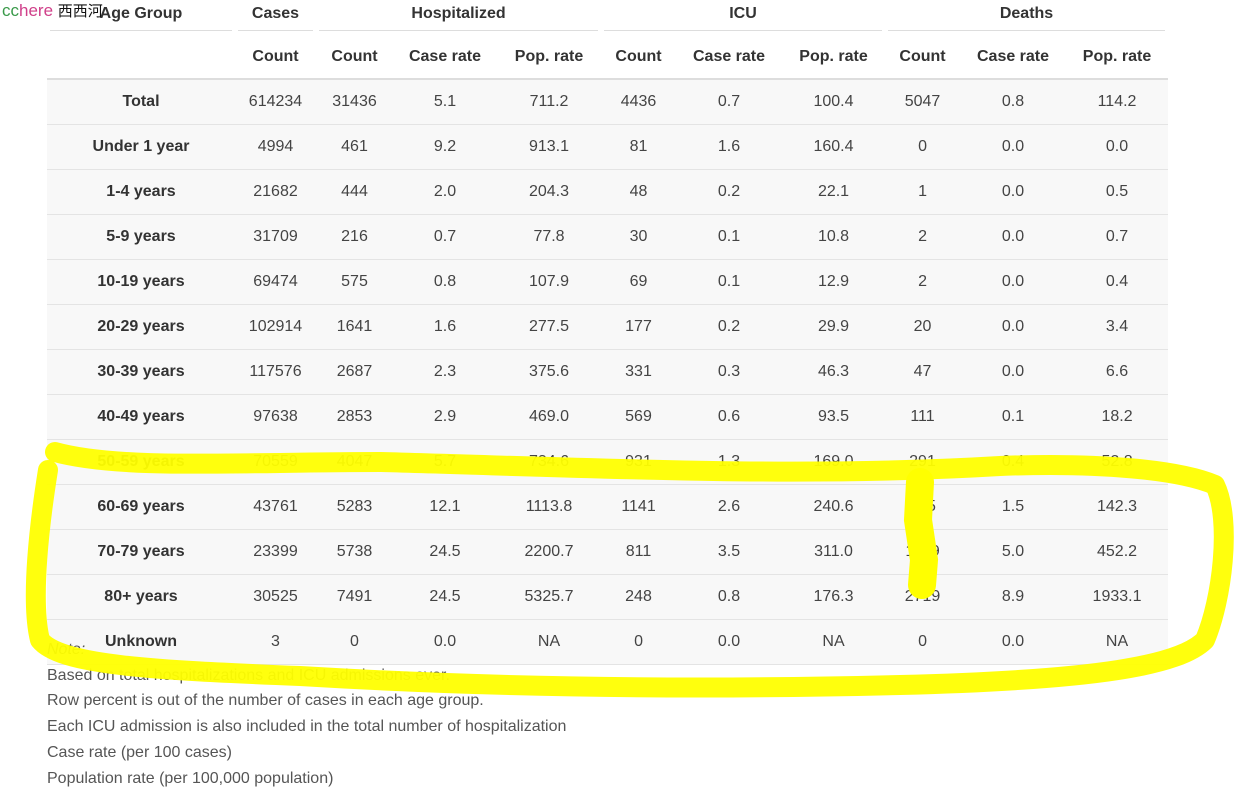 The width and height of the screenshot is (1235, 798). Describe the element at coordinates (729, 147) in the screenshot. I see `table-cell: 1.6` at that location.